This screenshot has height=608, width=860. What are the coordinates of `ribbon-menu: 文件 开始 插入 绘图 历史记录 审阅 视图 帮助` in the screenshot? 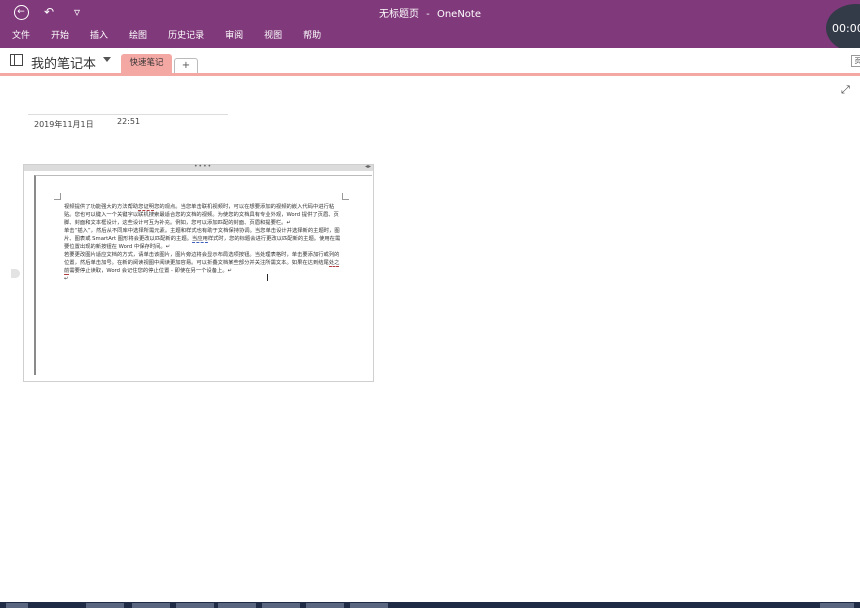 It's located at (165, 33).